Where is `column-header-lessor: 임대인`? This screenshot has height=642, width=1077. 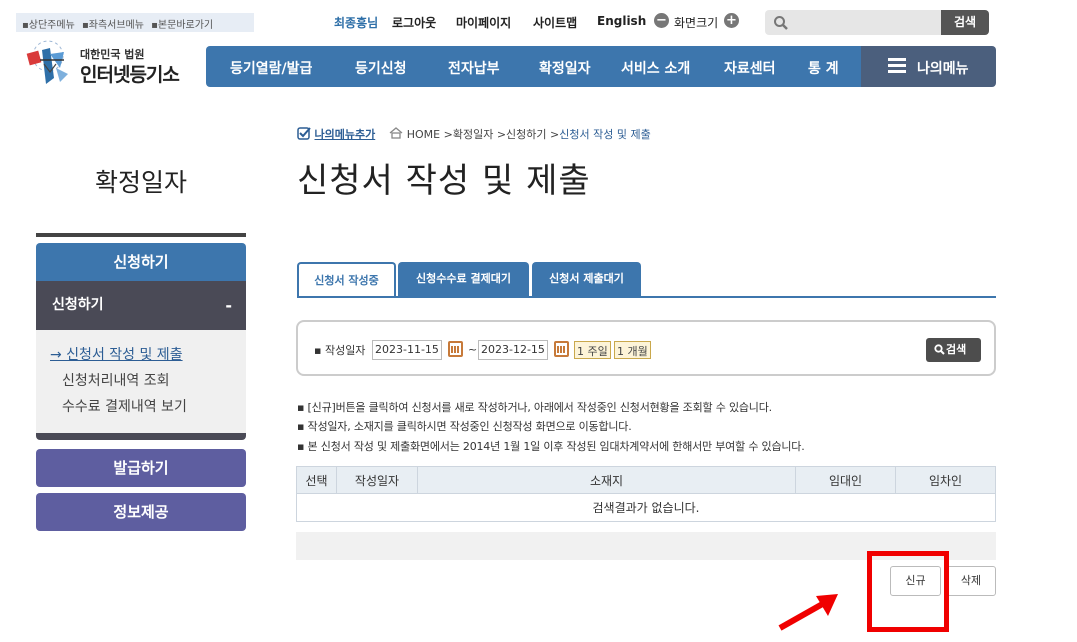
column-header-lessor: 임대인 is located at coordinates (845, 480).